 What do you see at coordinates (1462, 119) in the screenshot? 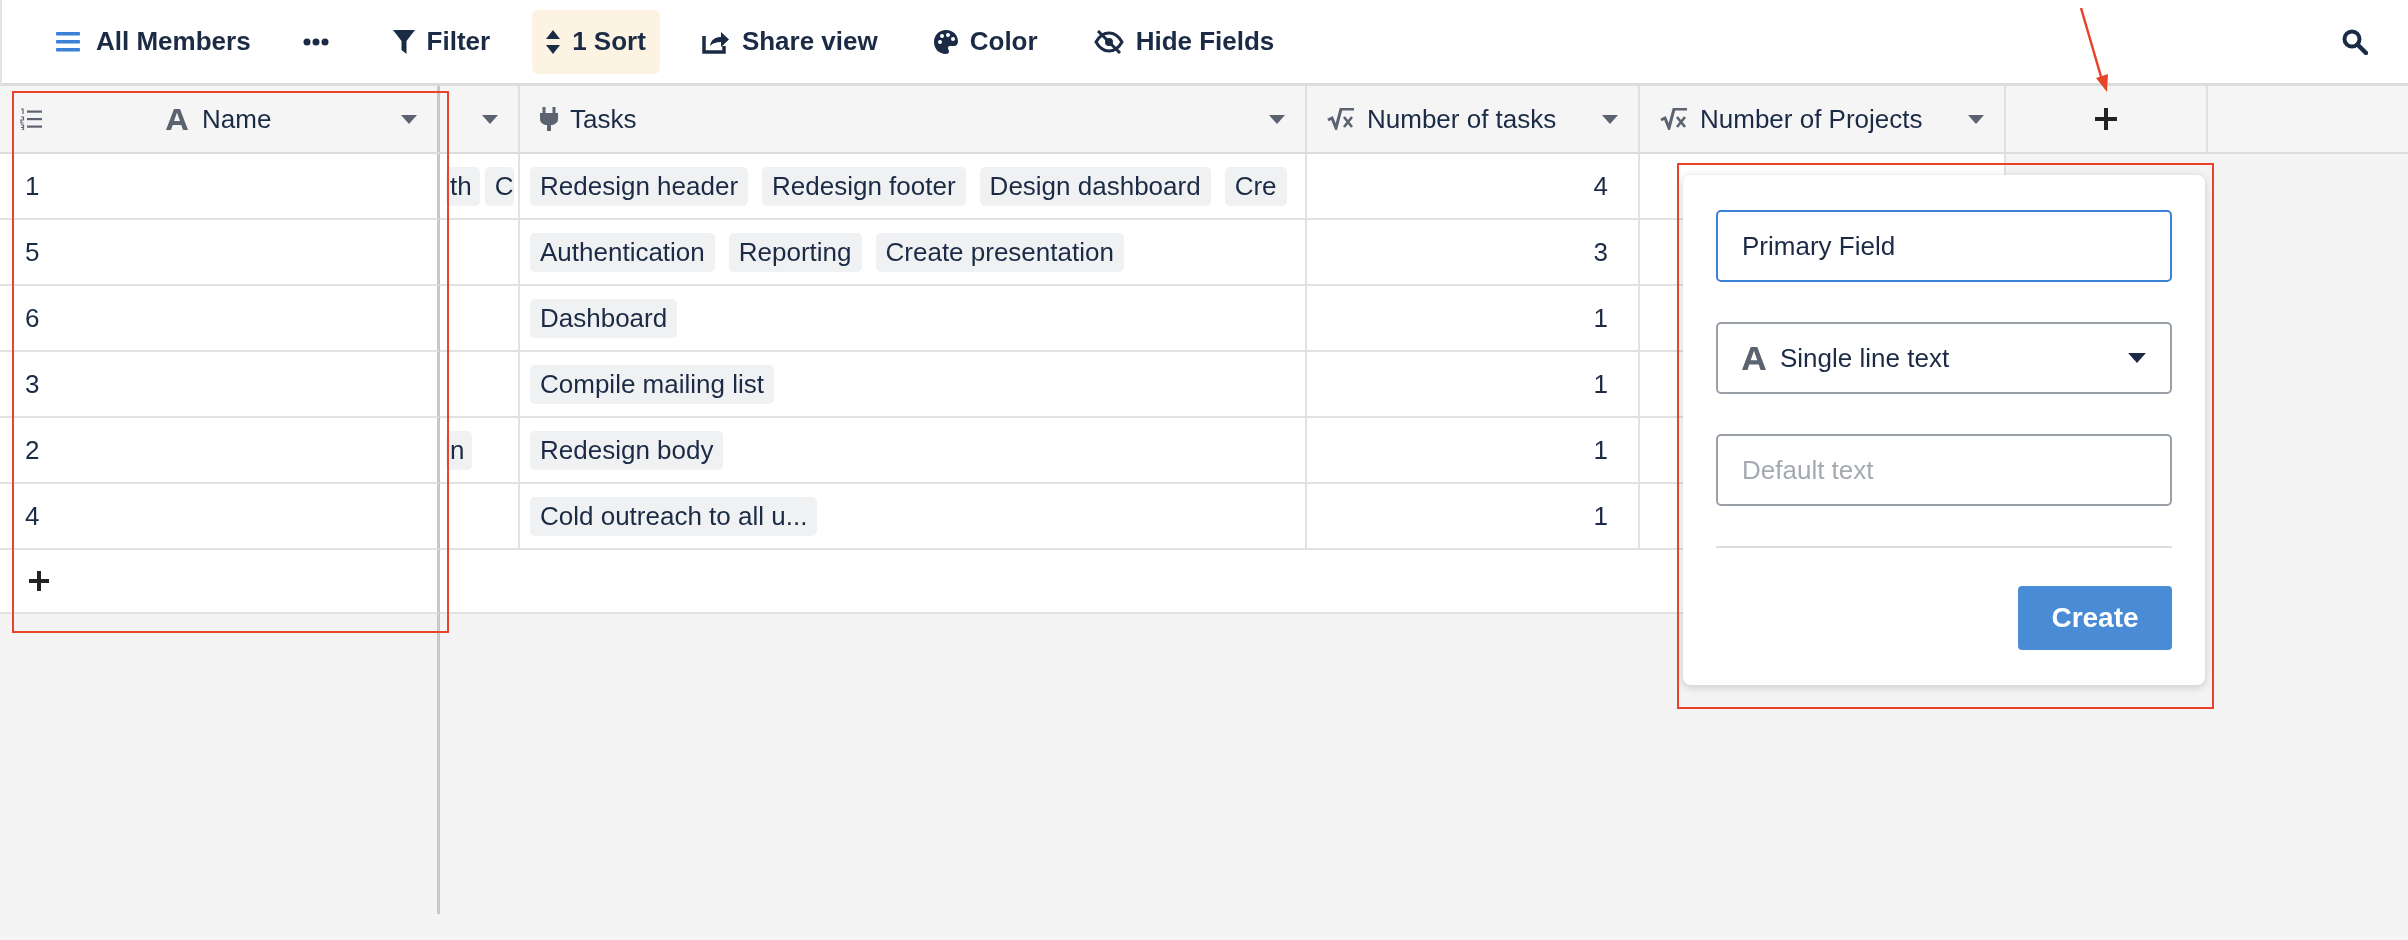
I see `column-title: Number of tasks` at bounding box center [1462, 119].